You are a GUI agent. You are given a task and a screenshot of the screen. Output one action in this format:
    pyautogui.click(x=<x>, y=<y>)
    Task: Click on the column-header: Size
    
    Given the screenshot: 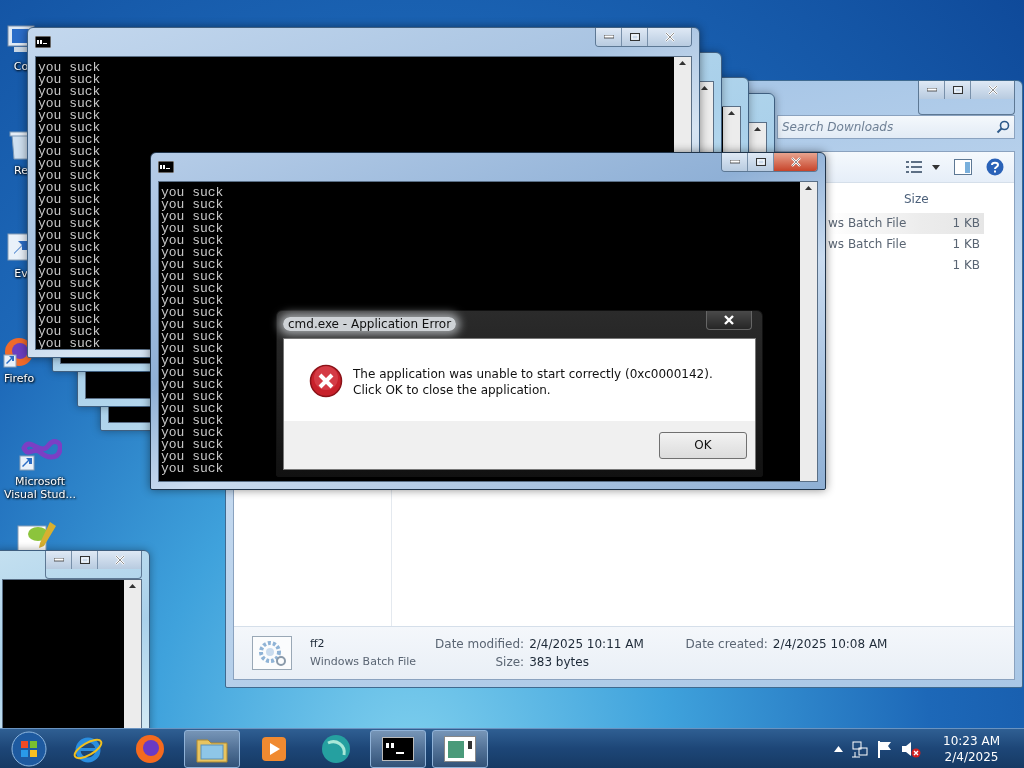 What is the action you would take?
    pyautogui.click(x=916, y=199)
    